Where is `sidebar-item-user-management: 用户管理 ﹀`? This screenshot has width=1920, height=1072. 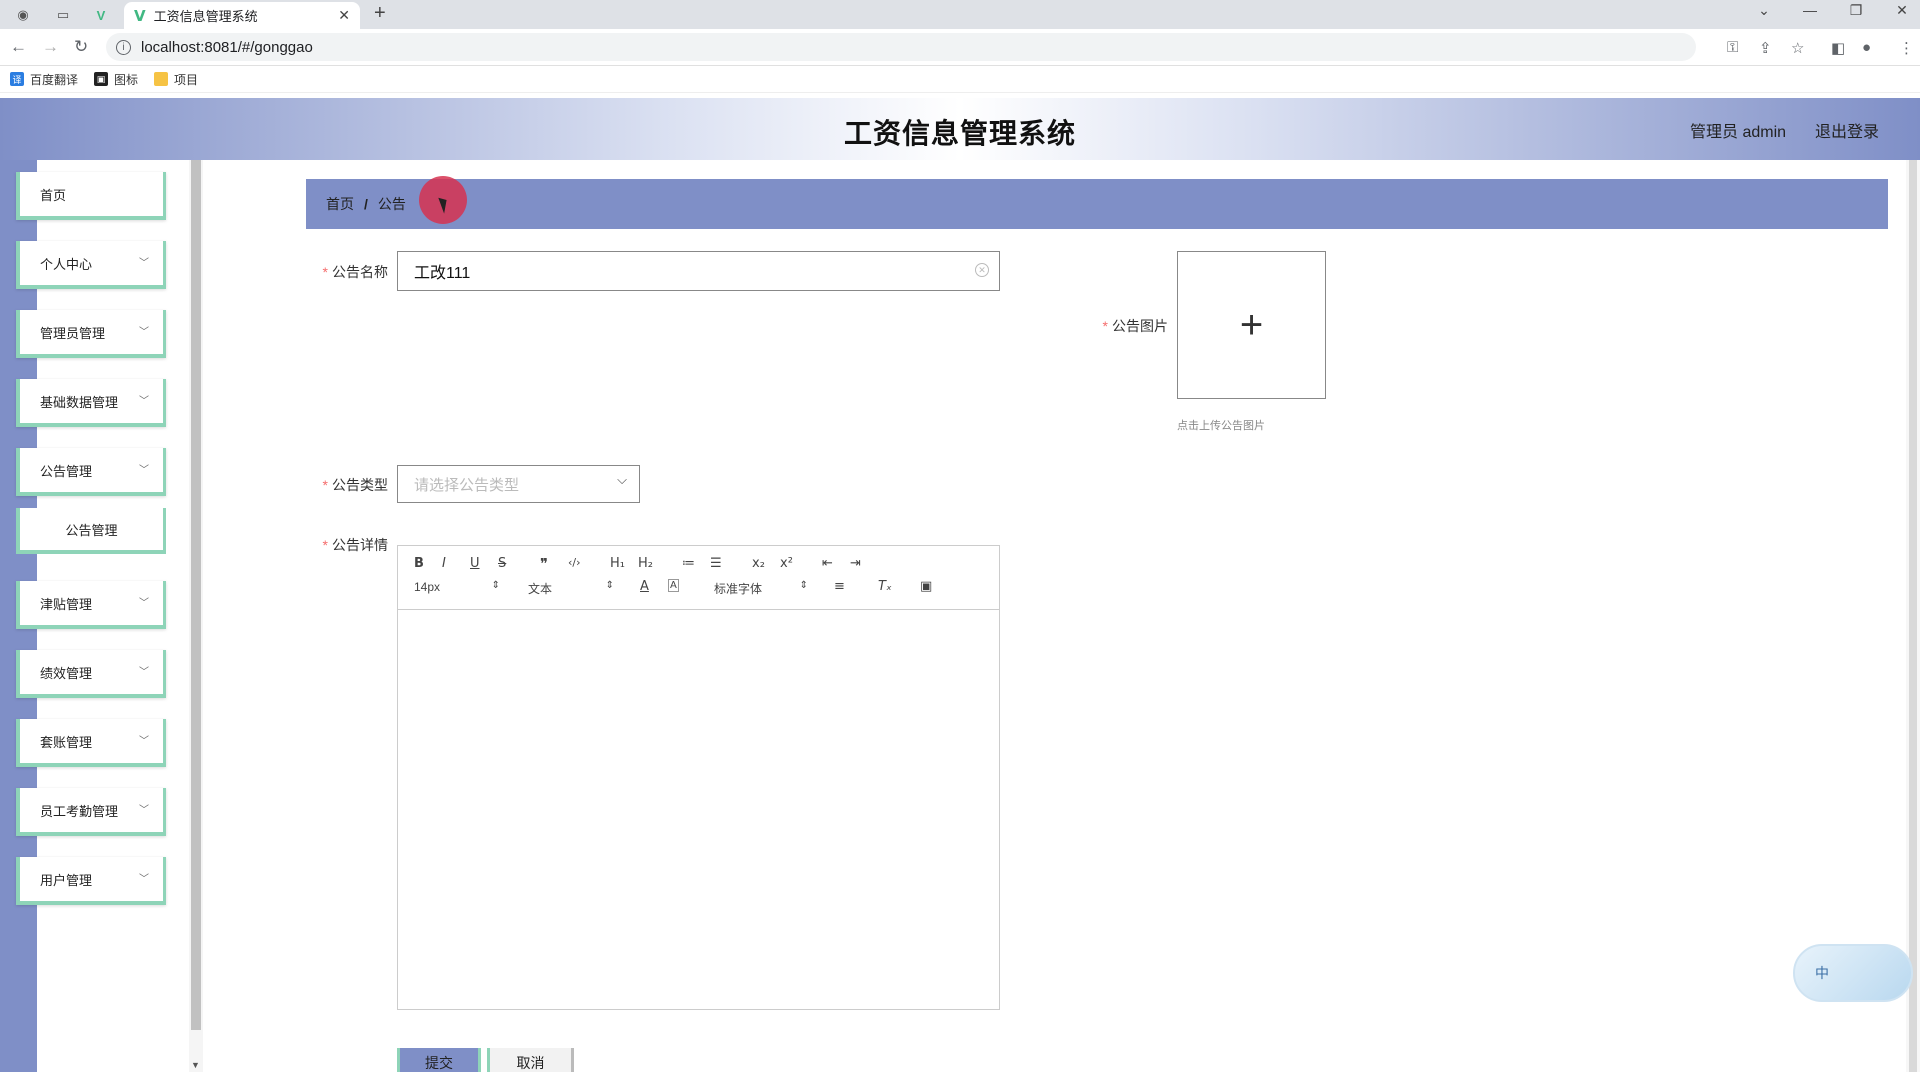
sidebar-item-user-management: 用户管理 ﹀ is located at coordinates (91, 881).